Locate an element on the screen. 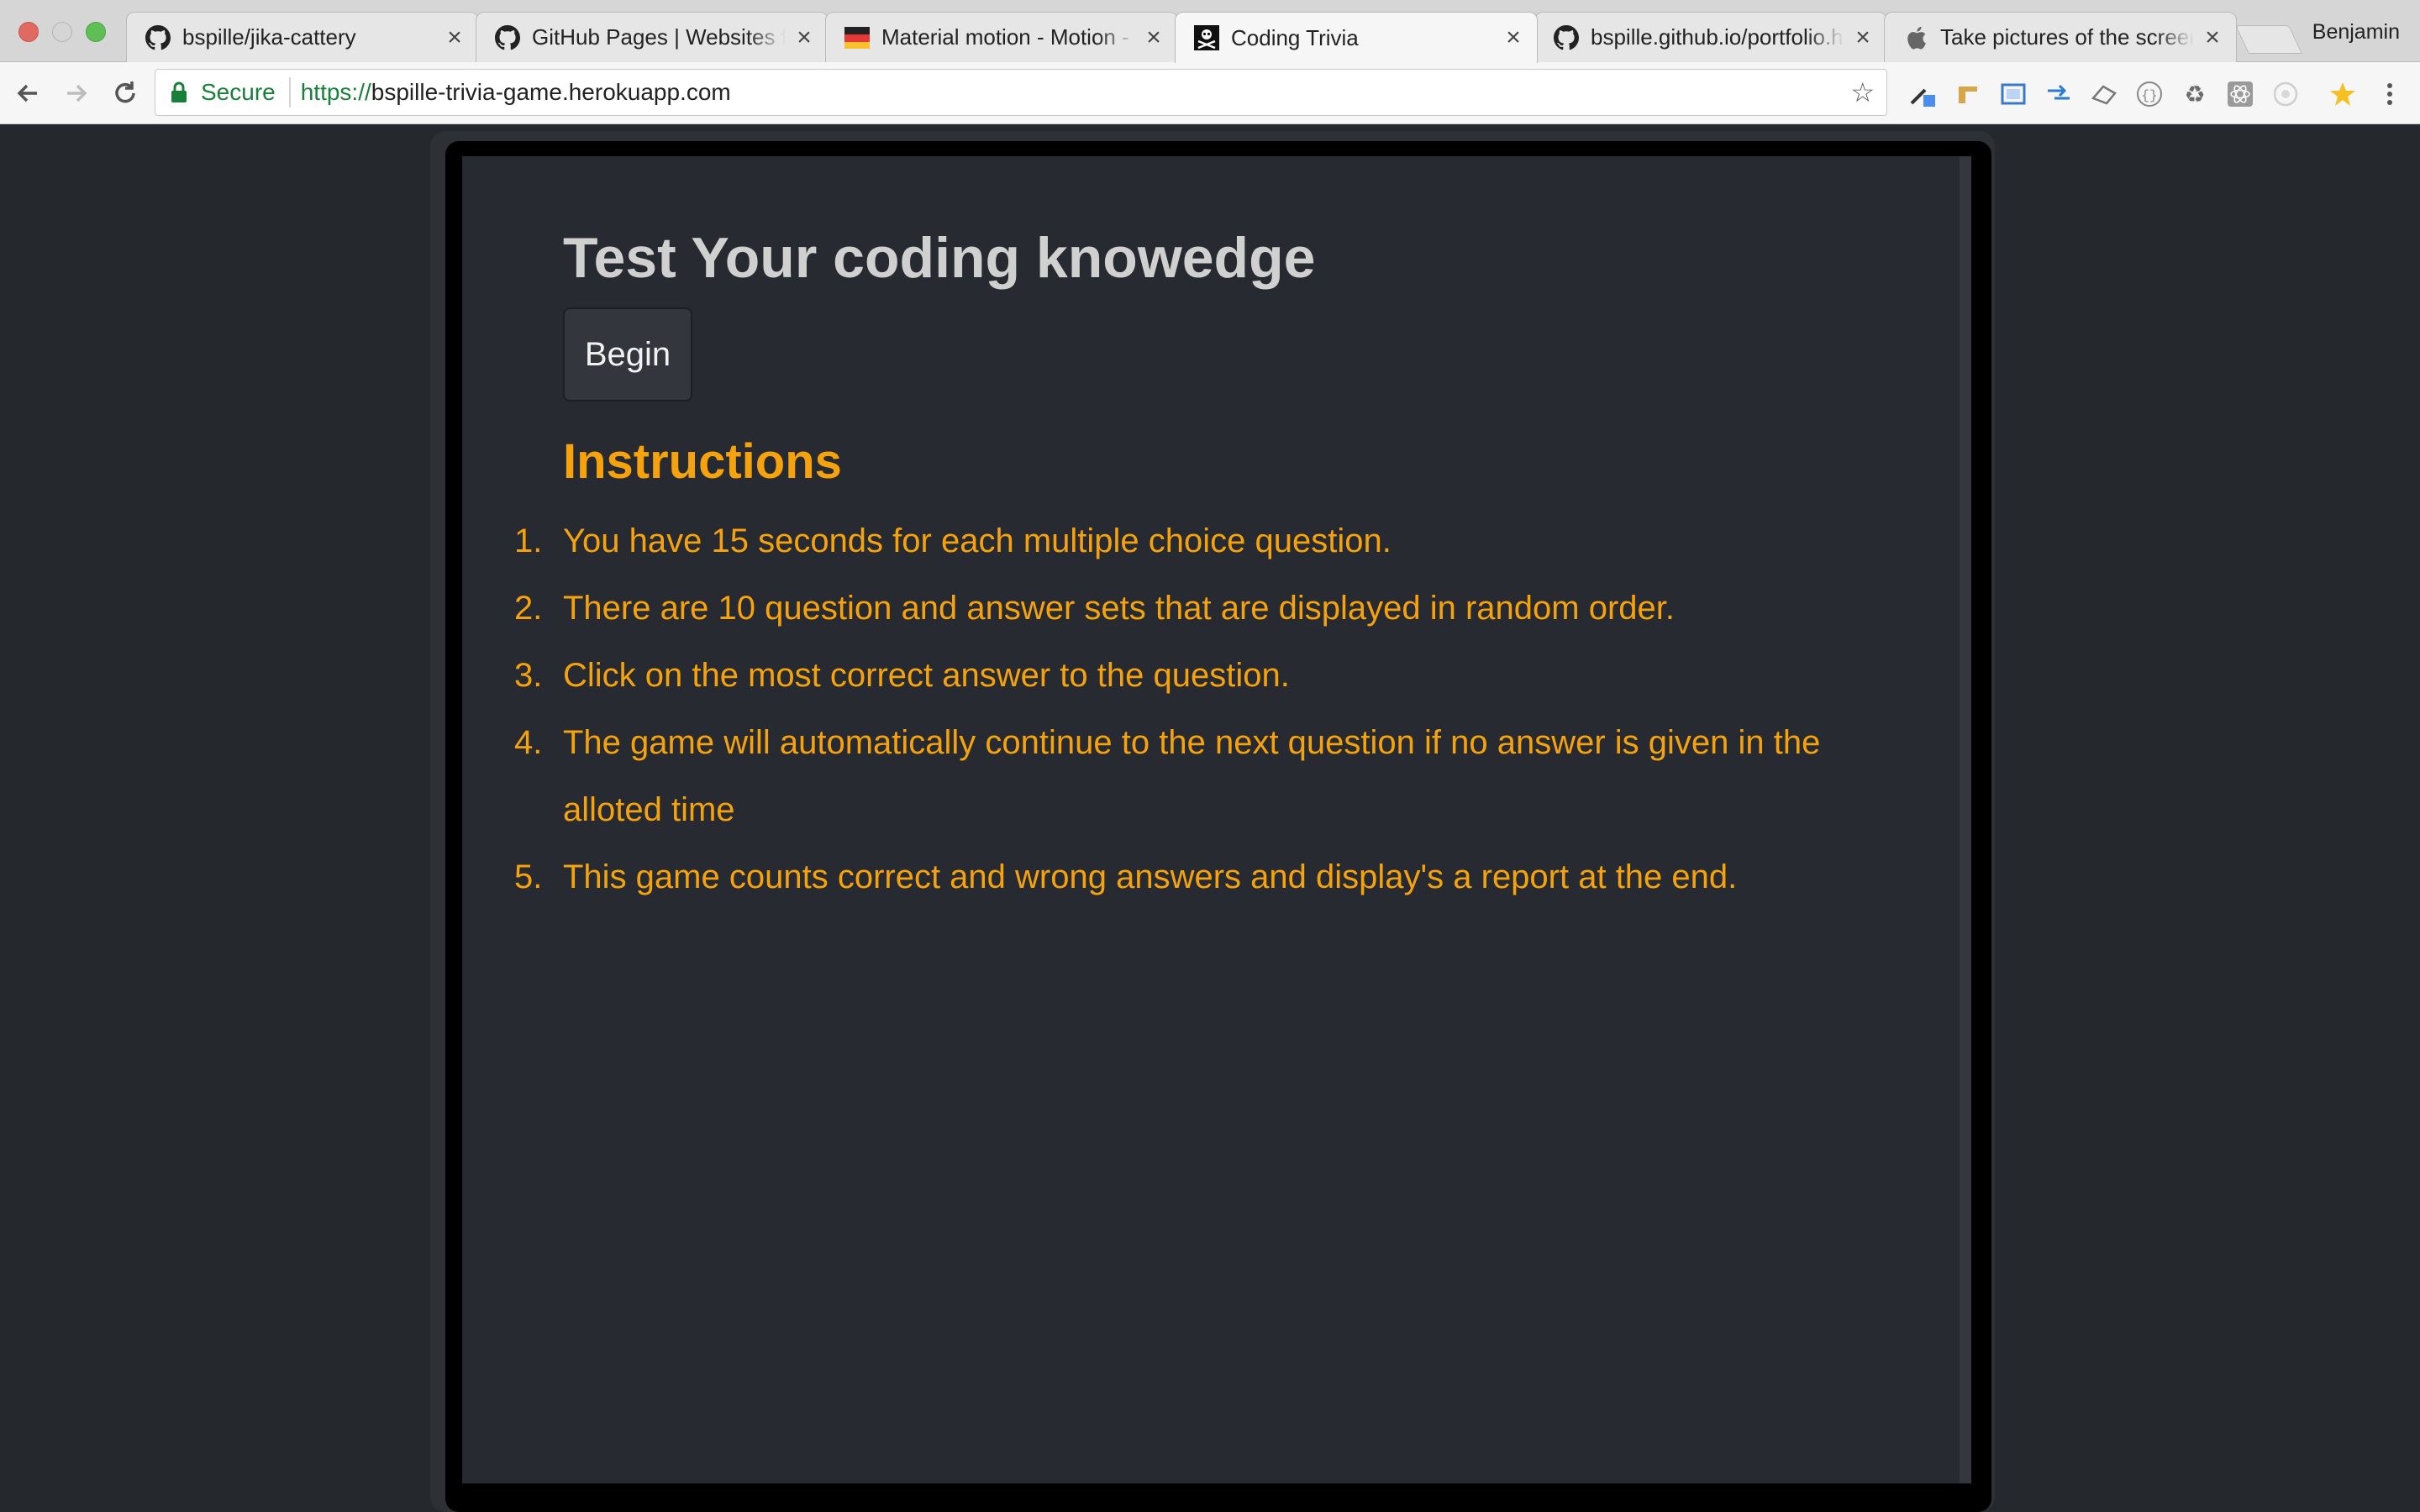 This screenshot has width=2420, height=1512. game-panel-edge is located at coordinates (1966, 819).